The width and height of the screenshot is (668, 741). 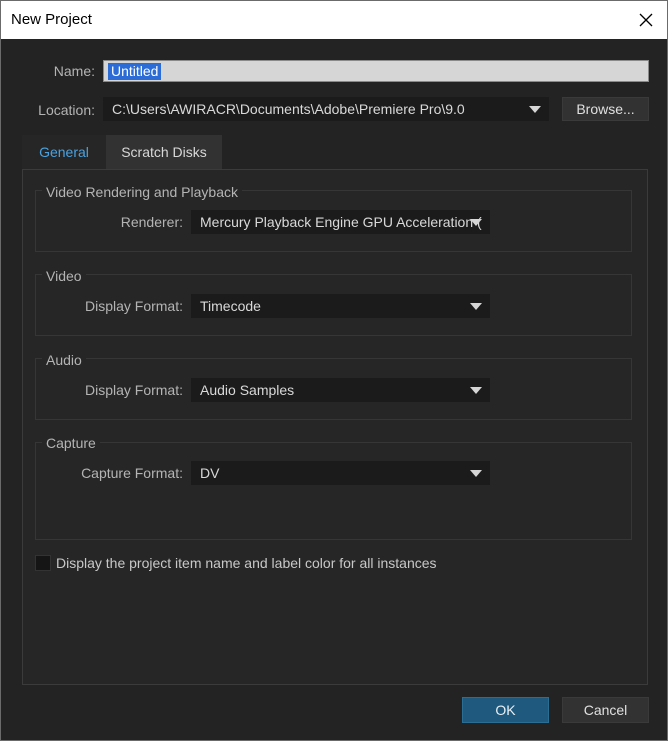 I want to click on cancel-button: Cancel, so click(x=605, y=710).